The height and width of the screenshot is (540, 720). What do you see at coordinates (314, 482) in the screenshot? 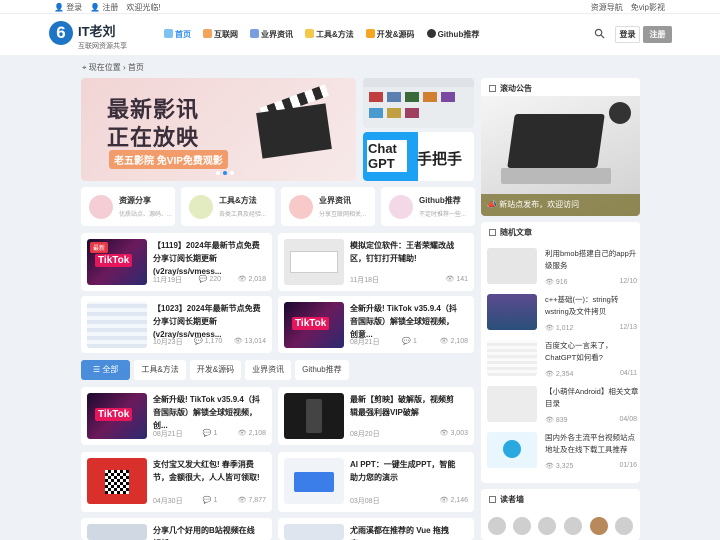
I see `ppt-thumb` at bounding box center [314, 482].